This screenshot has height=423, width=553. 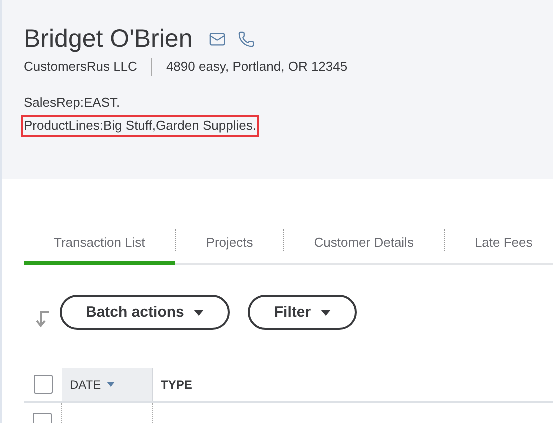 I want to click on tab: Late Fees, so click(x=498, y=244).